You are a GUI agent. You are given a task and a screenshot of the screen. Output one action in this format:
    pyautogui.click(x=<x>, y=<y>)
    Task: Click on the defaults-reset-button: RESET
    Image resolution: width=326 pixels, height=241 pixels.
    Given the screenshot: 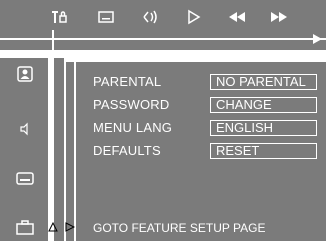 What is the action you would take?
    pyautogui.click(x=263, y=151)
    